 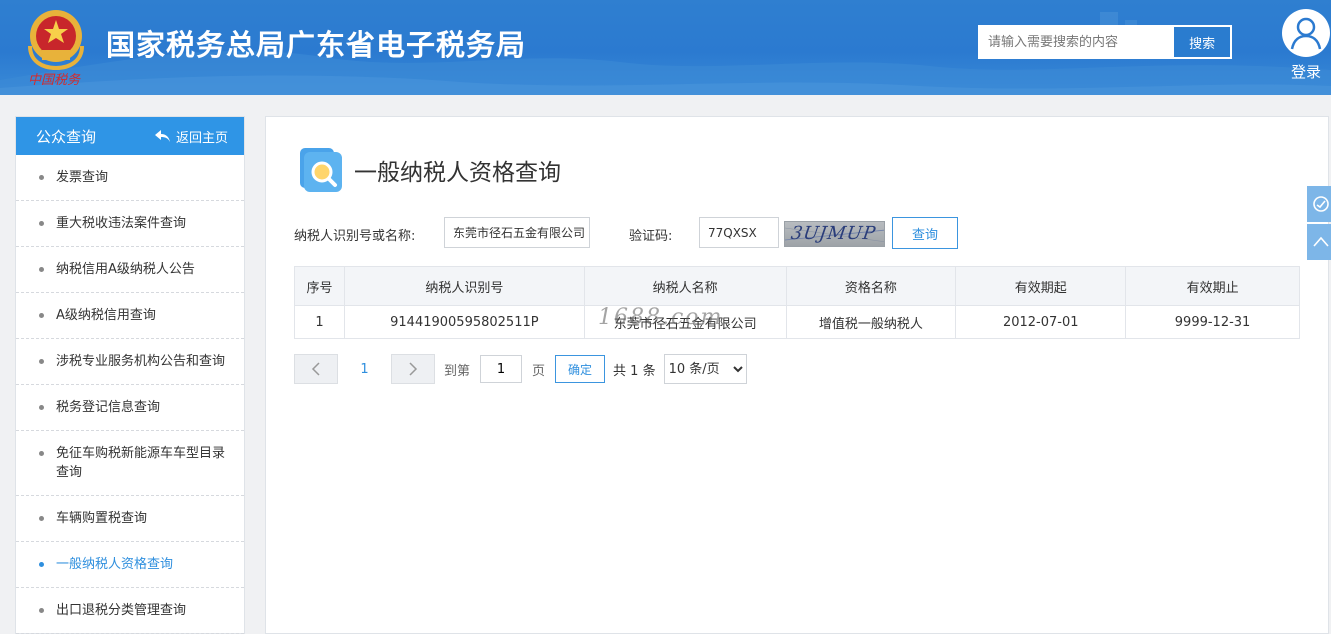 What do you see at coordinates (539, 371) in the screenshot?
I see `goto-suffix-label: 页` at bounding box center [539, 371].